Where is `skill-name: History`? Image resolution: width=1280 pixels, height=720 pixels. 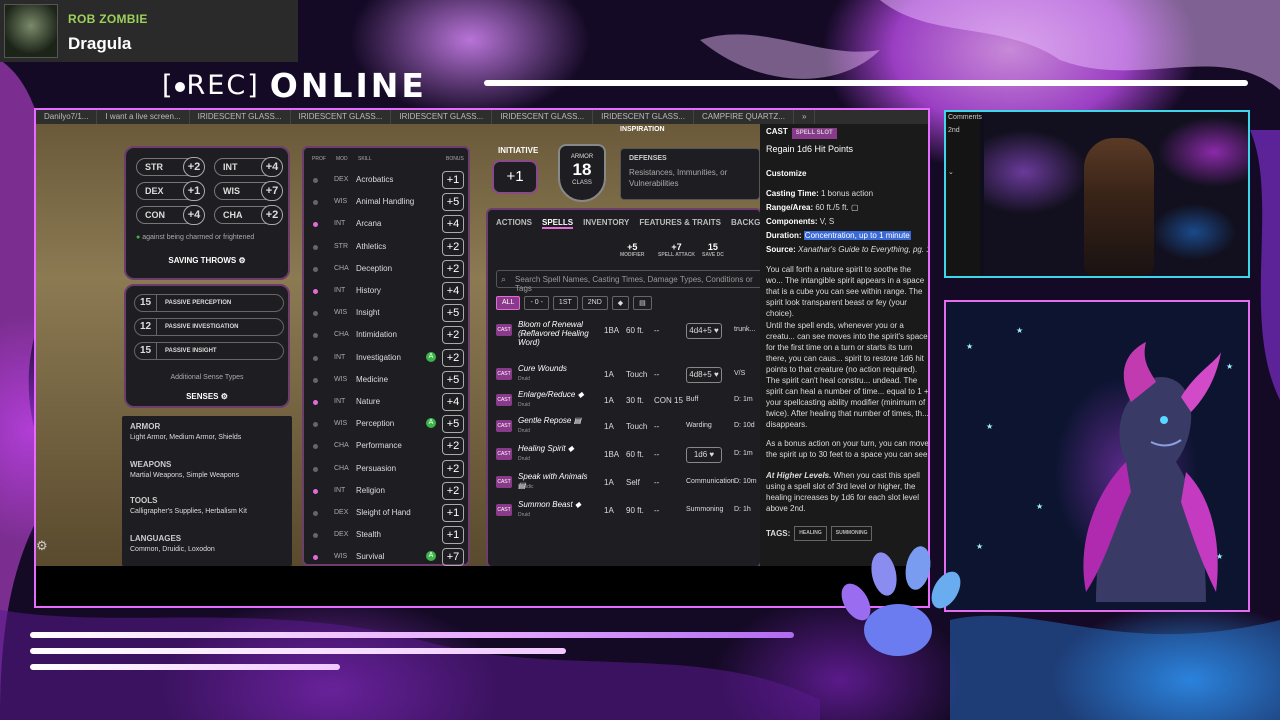
skill-name: History is located at coordinates (368, 290).